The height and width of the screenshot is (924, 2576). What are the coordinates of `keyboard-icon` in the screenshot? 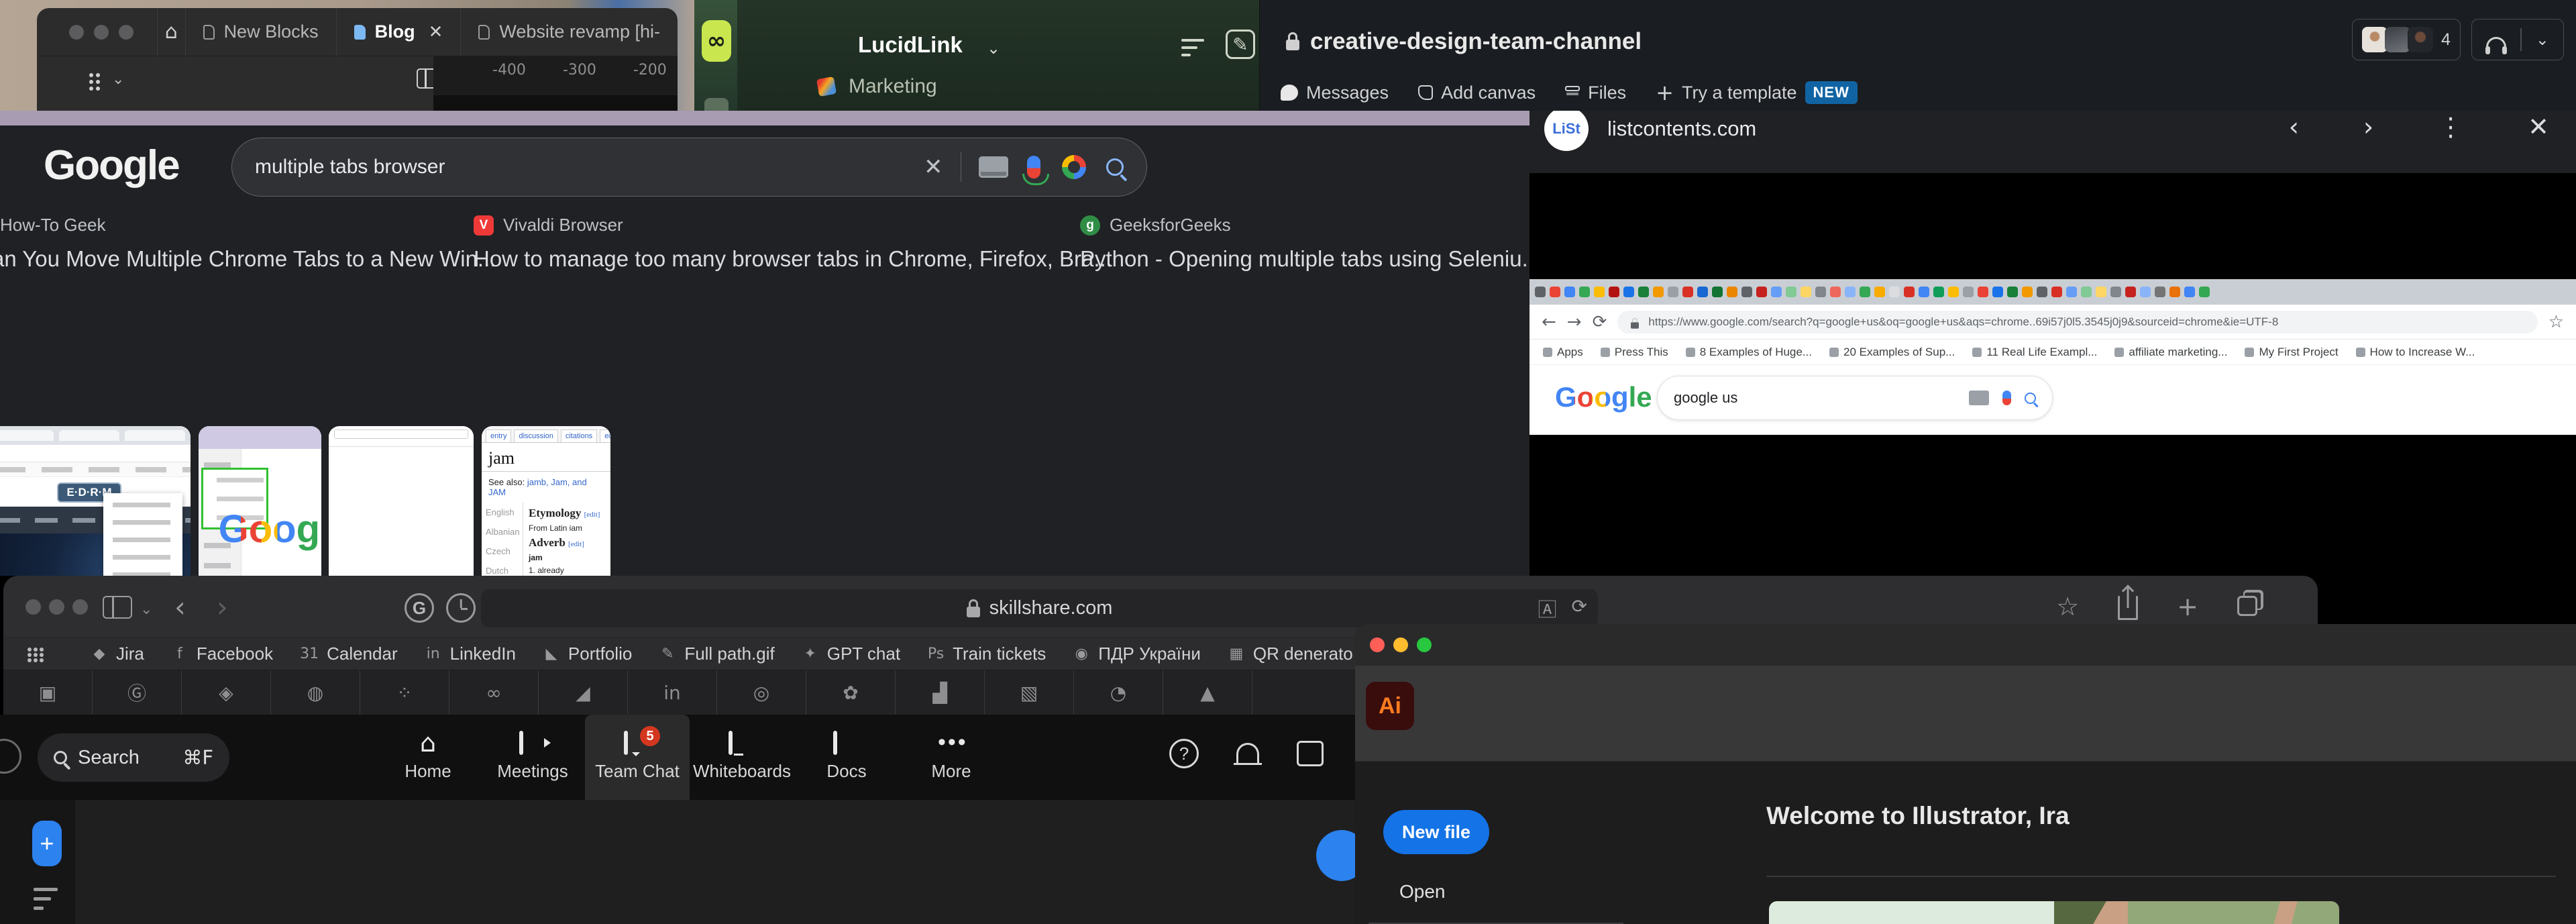 It's located at (993, 167).